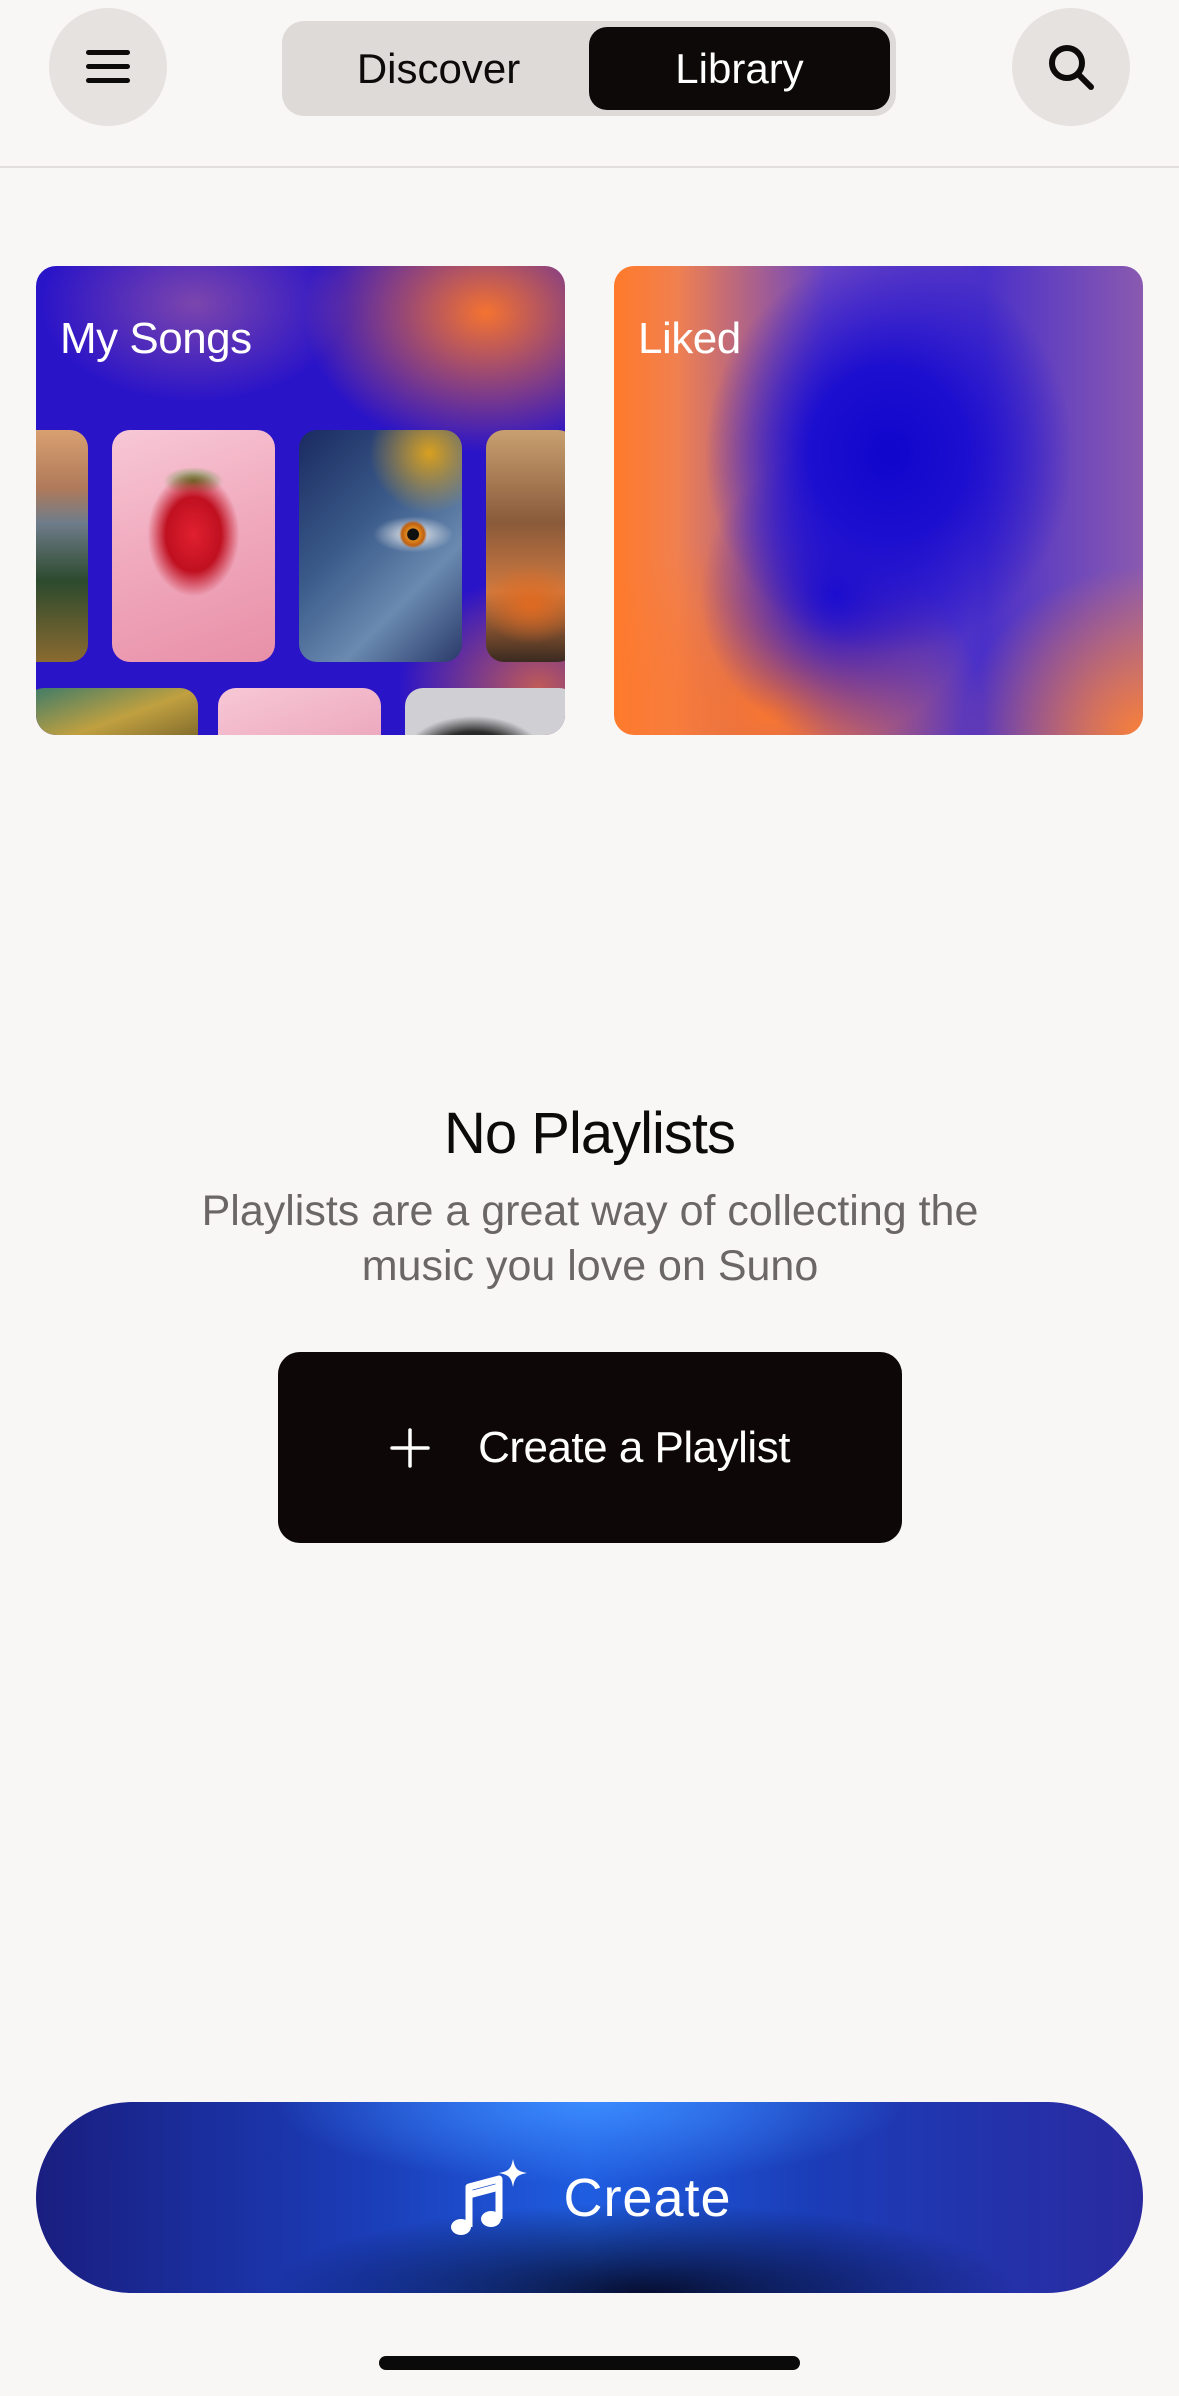  I want to click on hamburger-menu-icon, so click(108, 66).